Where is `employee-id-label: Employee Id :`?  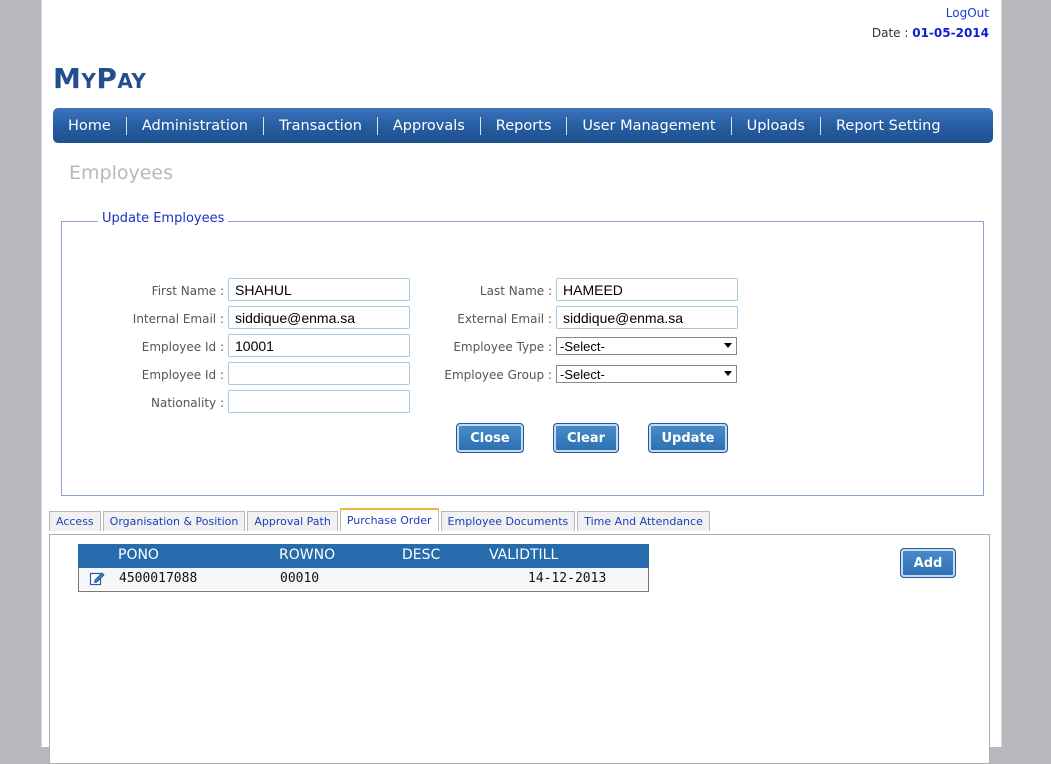 employee-id-label: Employee Id : is located at coordinates (182, 347).